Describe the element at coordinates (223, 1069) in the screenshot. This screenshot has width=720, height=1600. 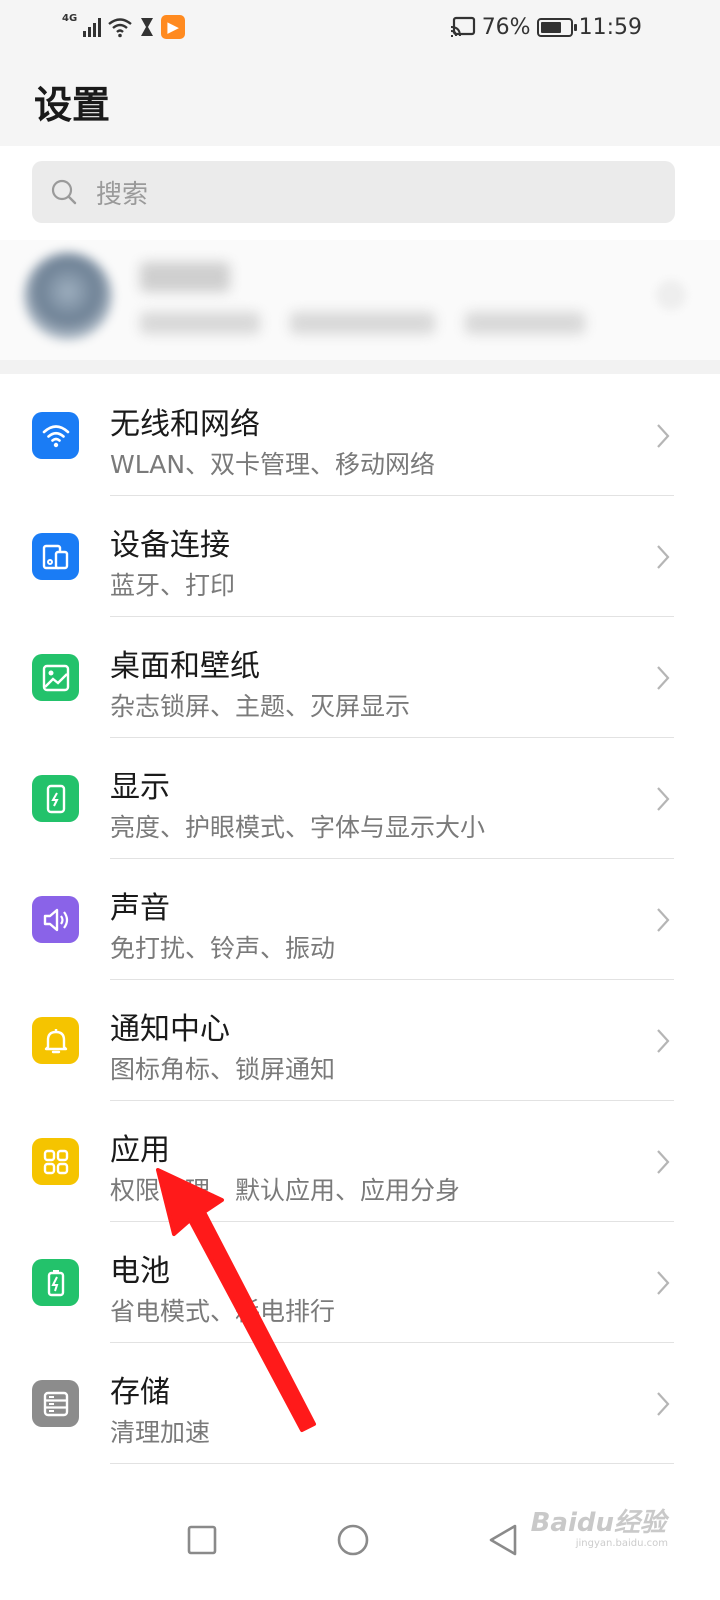
I see `settings-item-subtitle: 图标角标、锁屏通知` at that location.